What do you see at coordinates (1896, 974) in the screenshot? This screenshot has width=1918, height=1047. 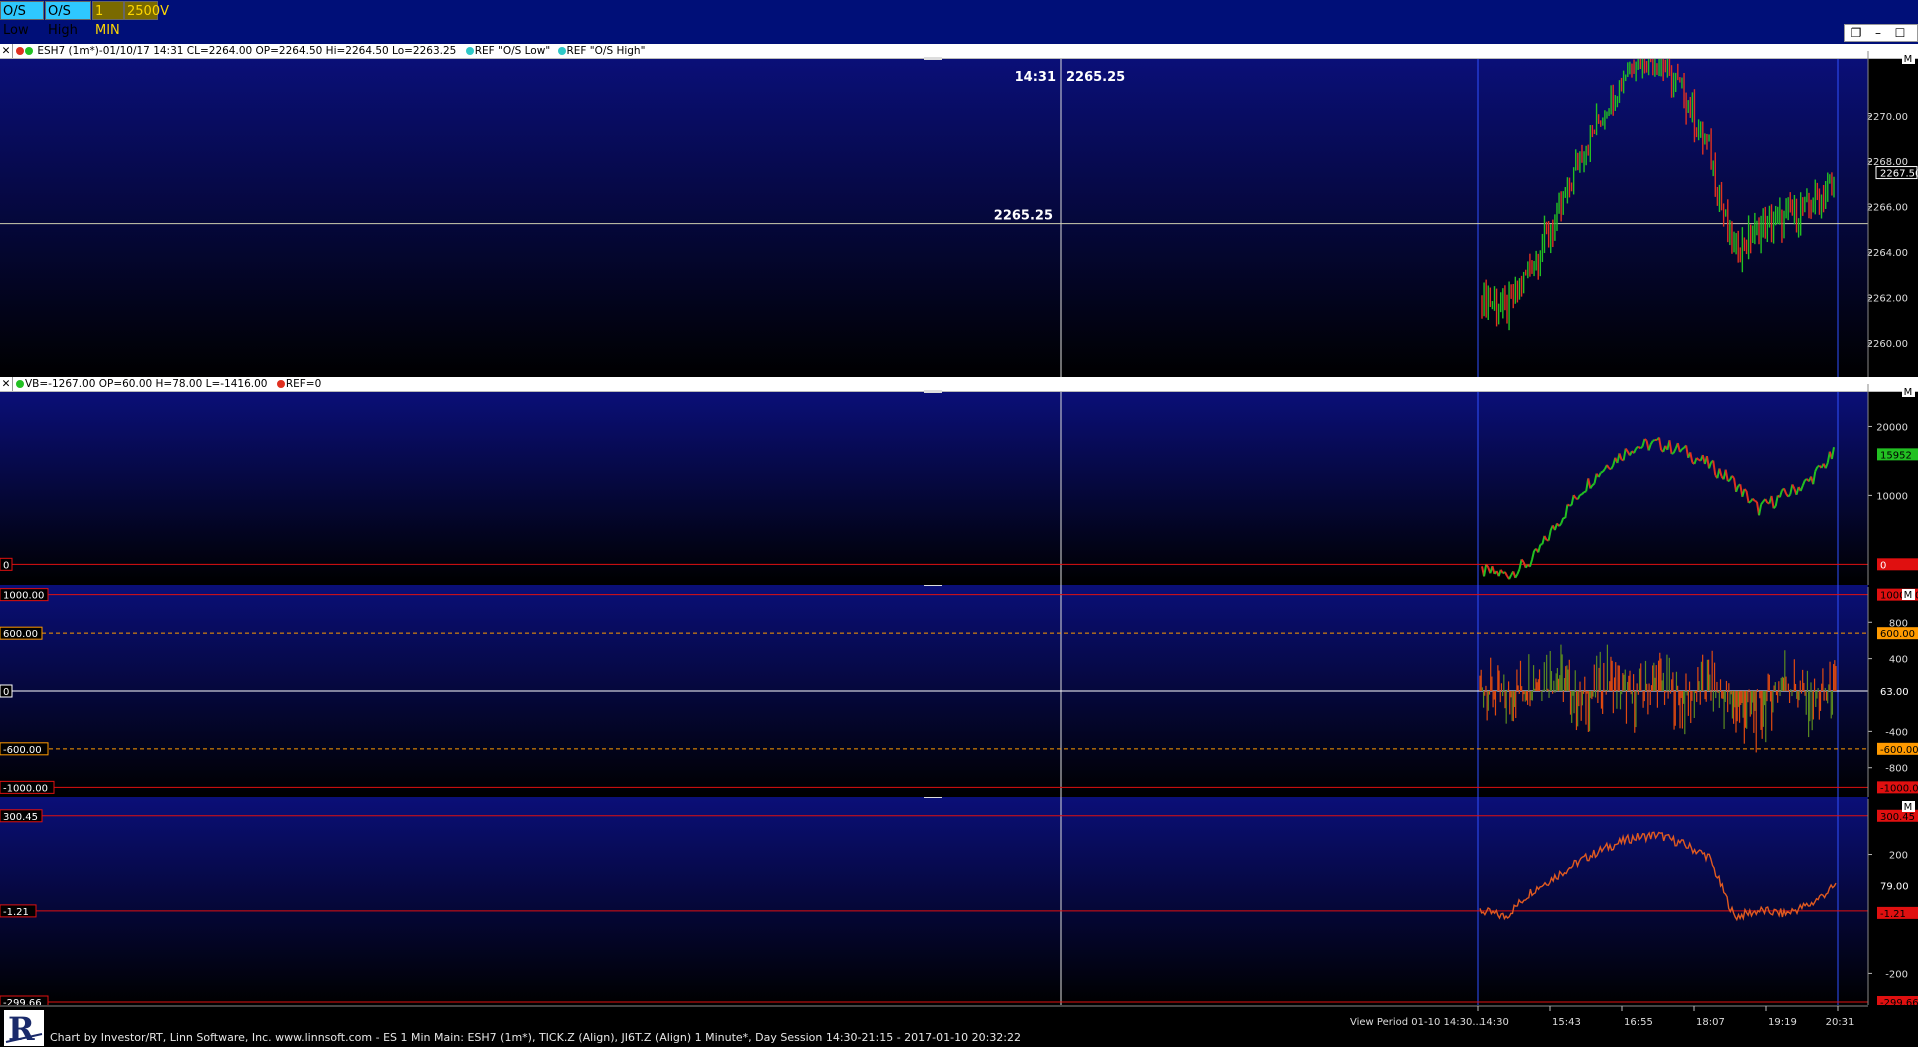 I see `y-tick-label: -200` at bounding box center [1896, 974].